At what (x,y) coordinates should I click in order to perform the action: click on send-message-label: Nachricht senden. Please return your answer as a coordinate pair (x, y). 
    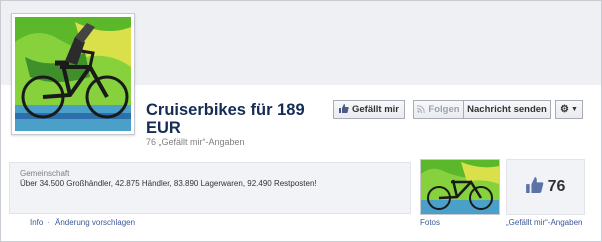
    Looking at the image, I should click on (507, 109).